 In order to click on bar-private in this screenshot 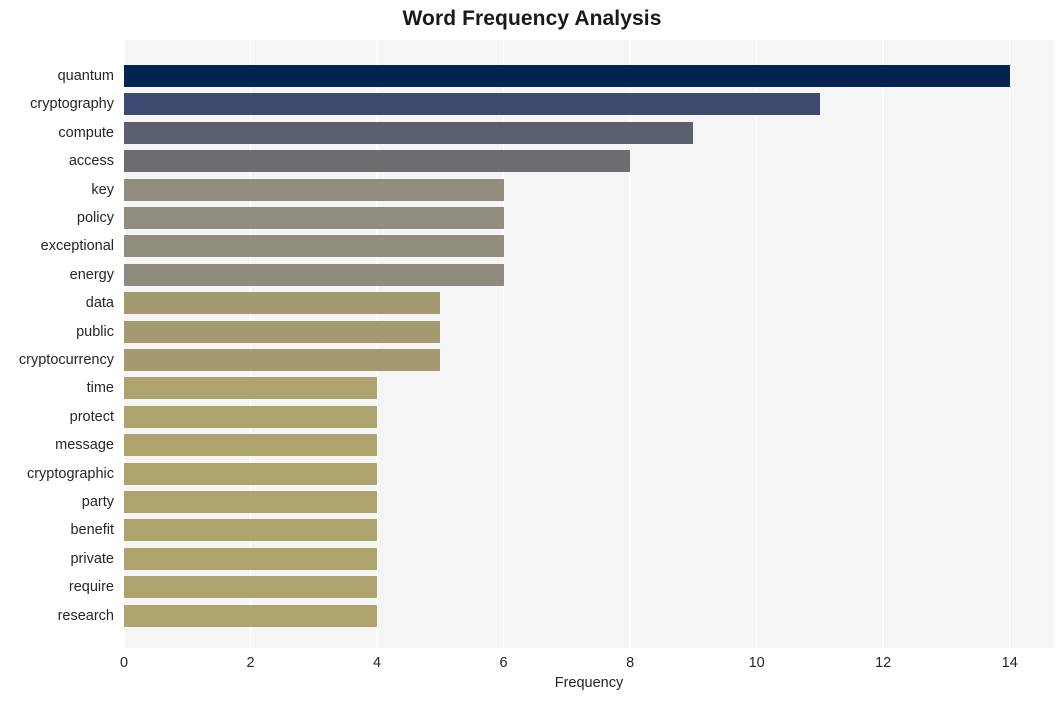, I will do `click(251, 558)`.